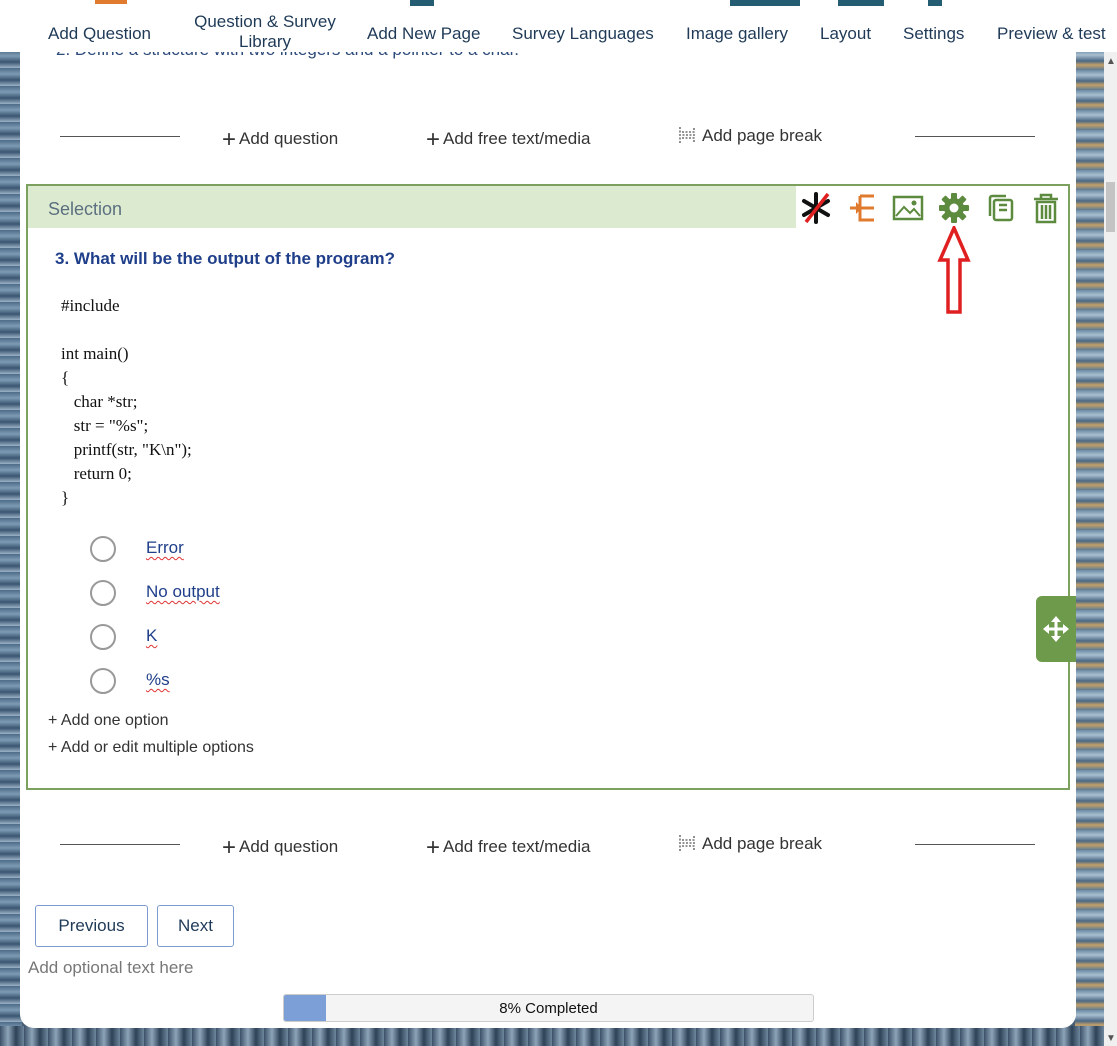 The height and width of the screenshot is (1046, 1117). I want to click on move-icon, so click(1056, 629).